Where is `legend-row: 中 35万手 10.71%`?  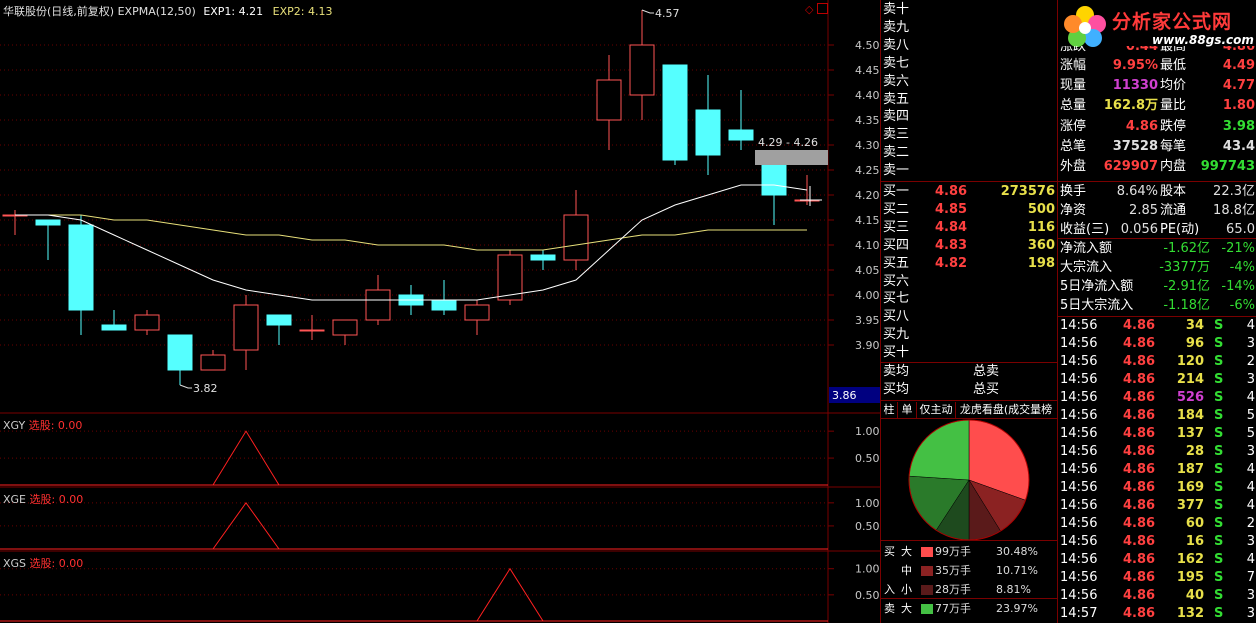
legend-row: 中 35万手 10.71% is located at coordinates (969, 571).